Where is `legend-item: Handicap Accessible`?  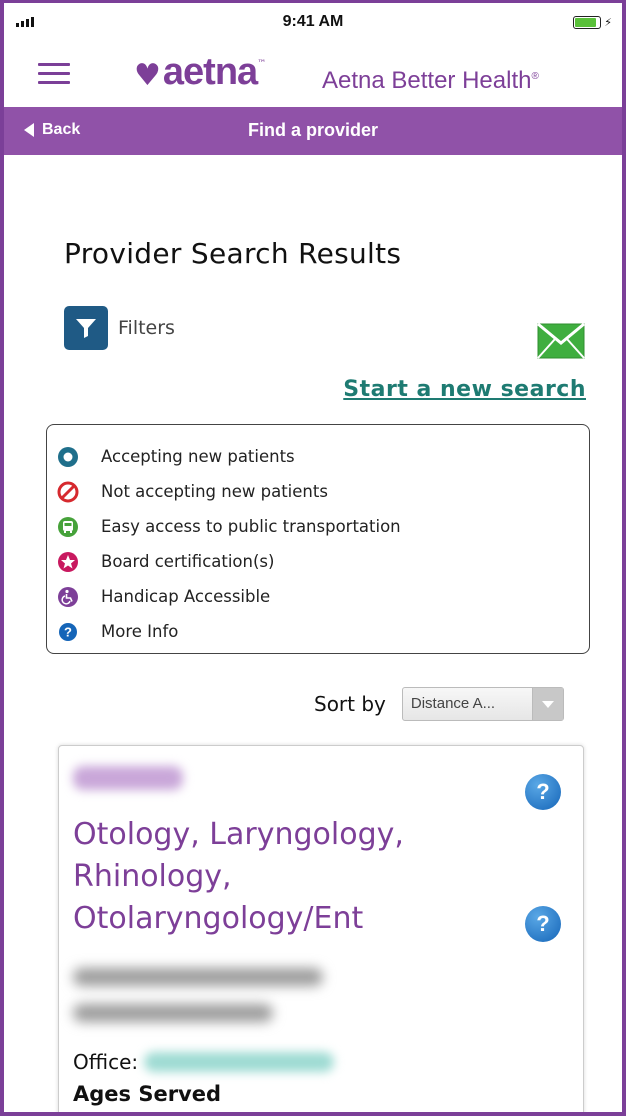
legend-item: Handicap Accessible is located at coordinates (318, 596).